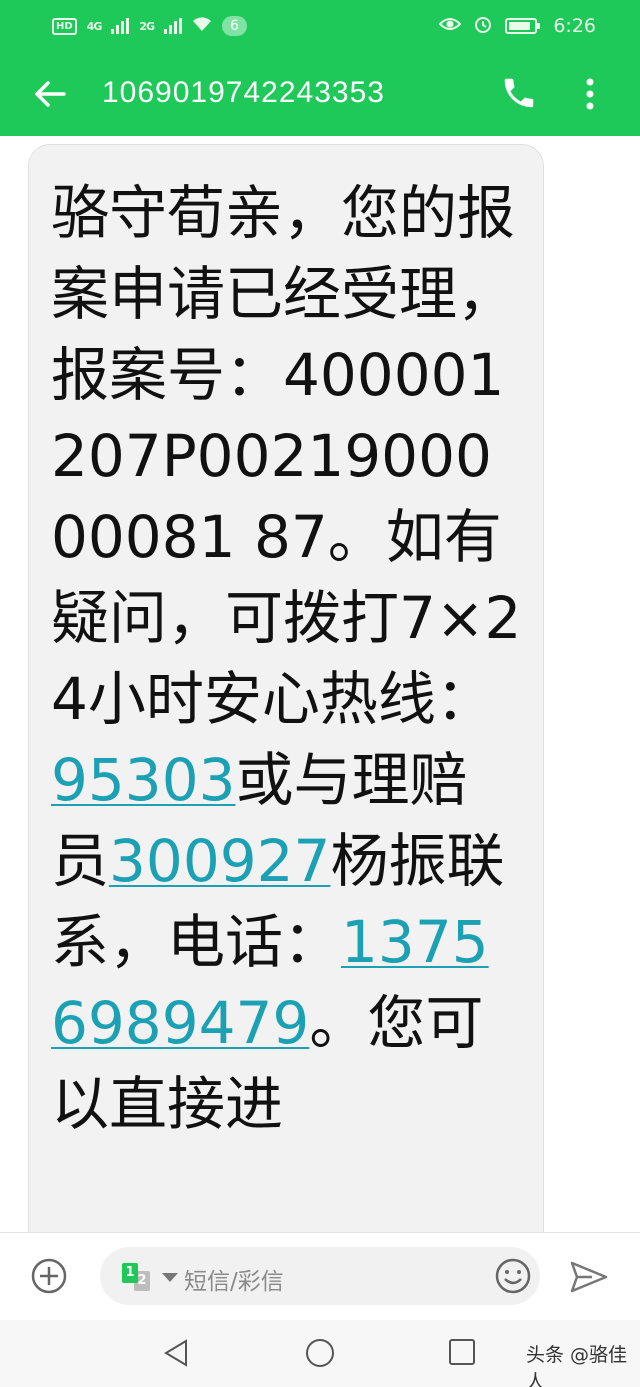  What do you see at coordinates (462, 1352) in the screenshot?
I see `nav-recent-icon` at bounding box center [462, 1352].